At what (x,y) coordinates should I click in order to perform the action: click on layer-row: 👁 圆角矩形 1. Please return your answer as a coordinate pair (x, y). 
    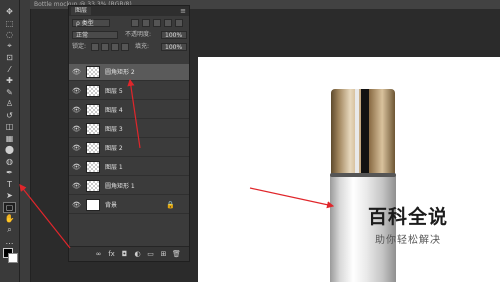
    Looking at the image, I should click on (129, 186).